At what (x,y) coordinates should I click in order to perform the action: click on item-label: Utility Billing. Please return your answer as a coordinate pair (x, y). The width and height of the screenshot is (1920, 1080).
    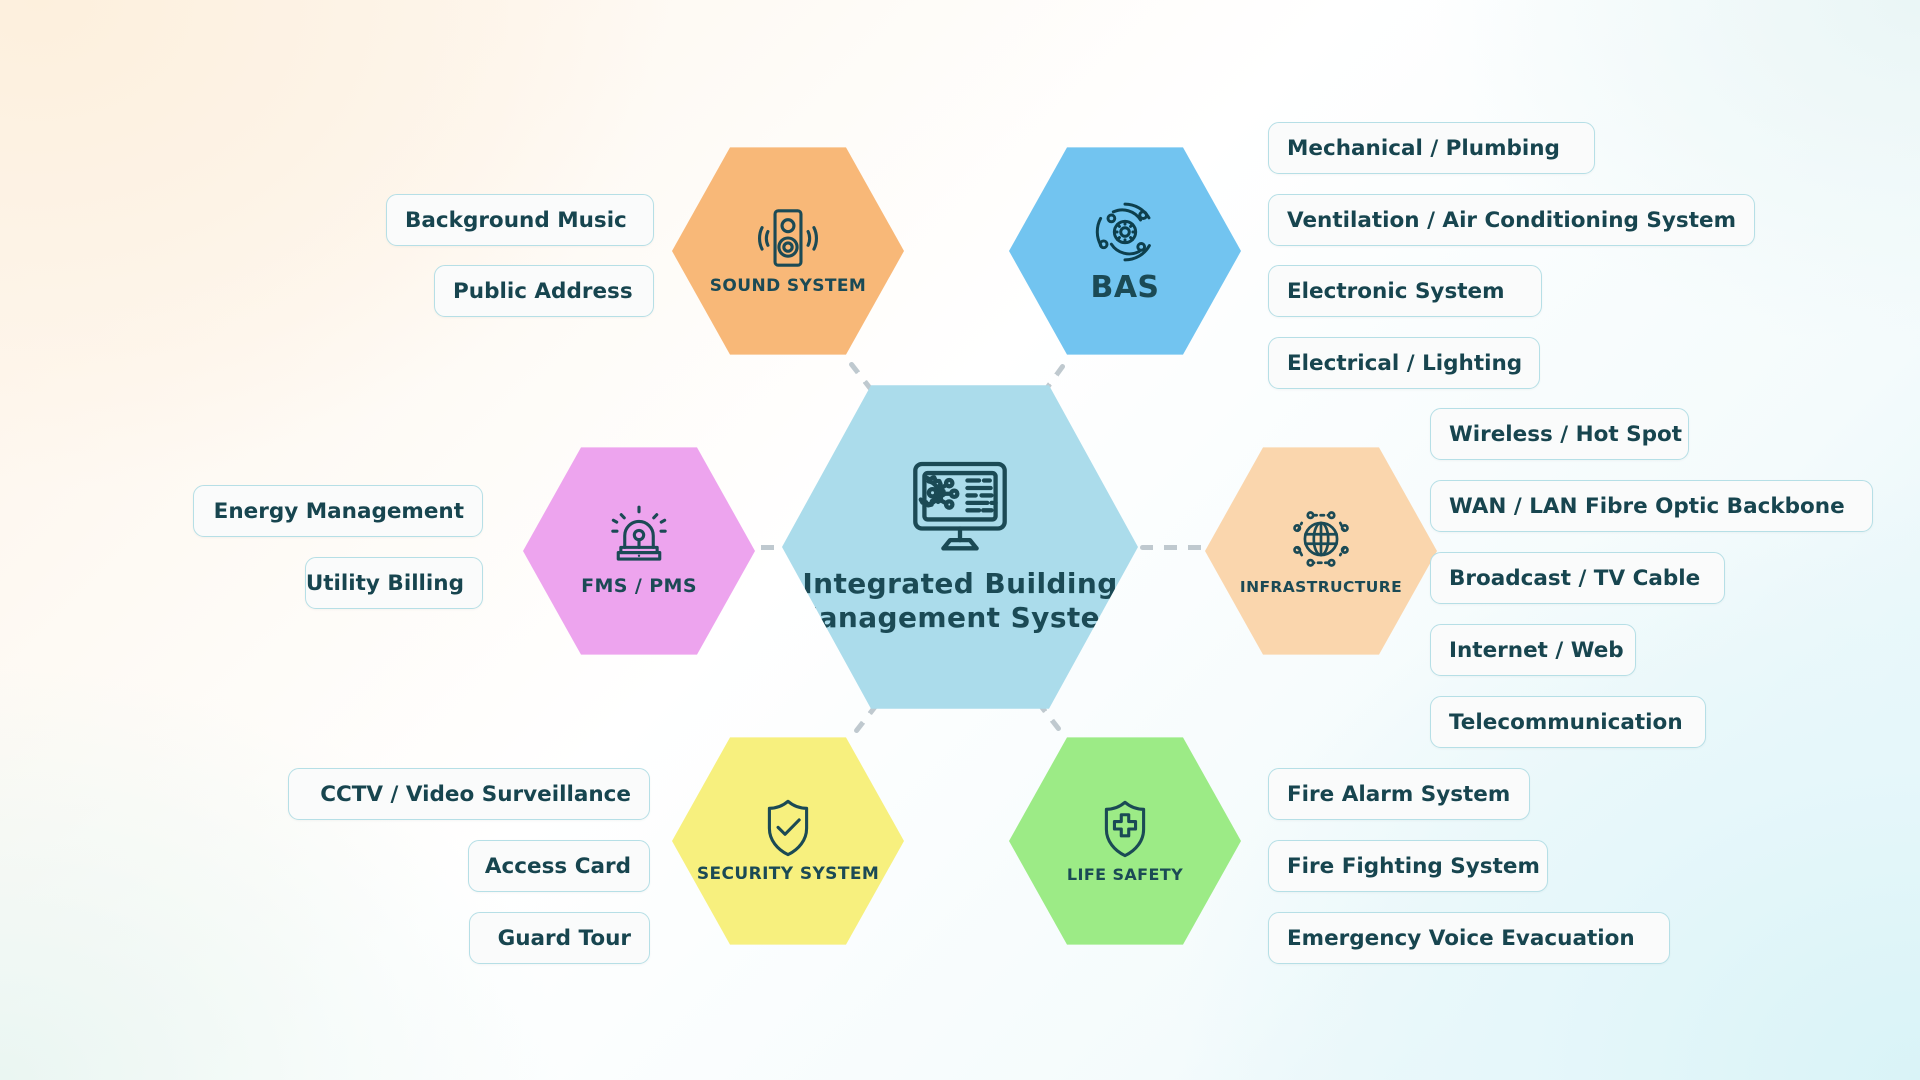
    Looking at the image, I should click on (384, 583).